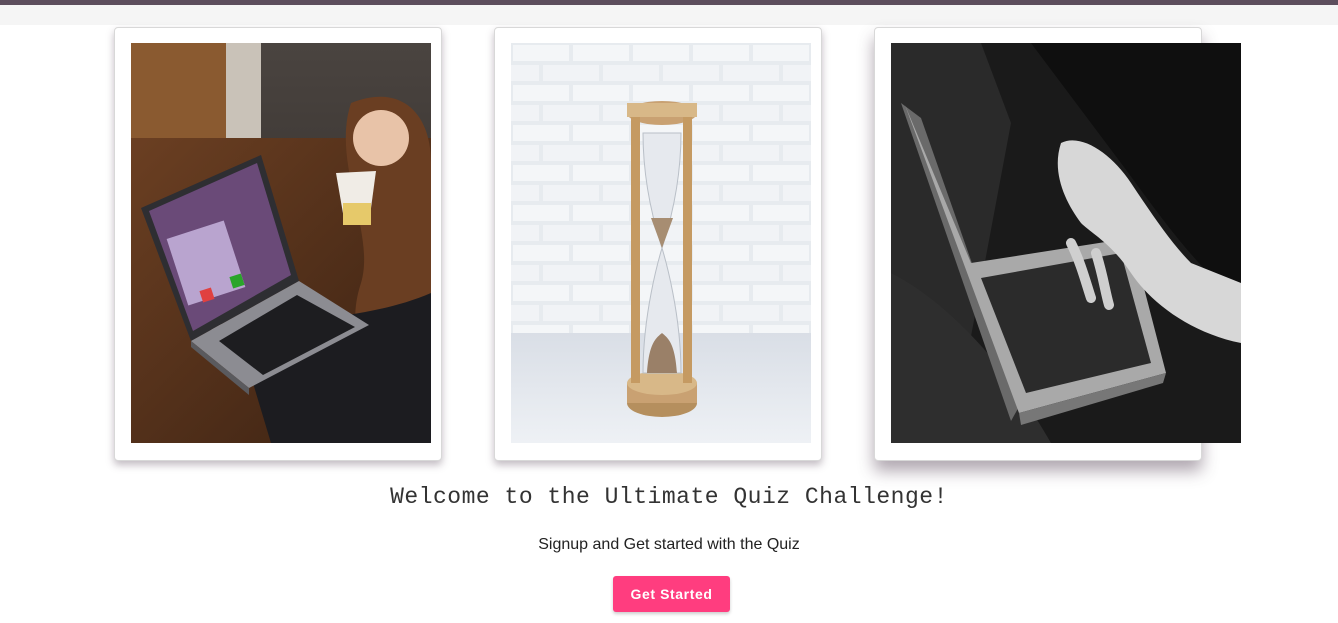 This screenshot has height=623, width=1338. What do you see at coordinates (669, 497) in the screenshot?
I see `welcome-headline: Welcome to the Ultimate Quiz Challenge!` at bounding box center [669, 497].